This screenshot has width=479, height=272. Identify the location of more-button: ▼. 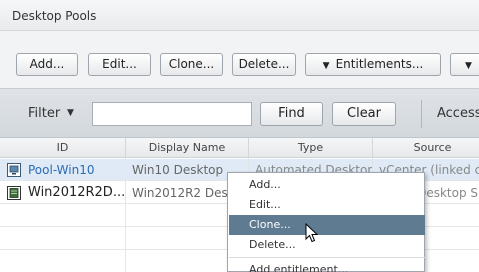
(464, 64).